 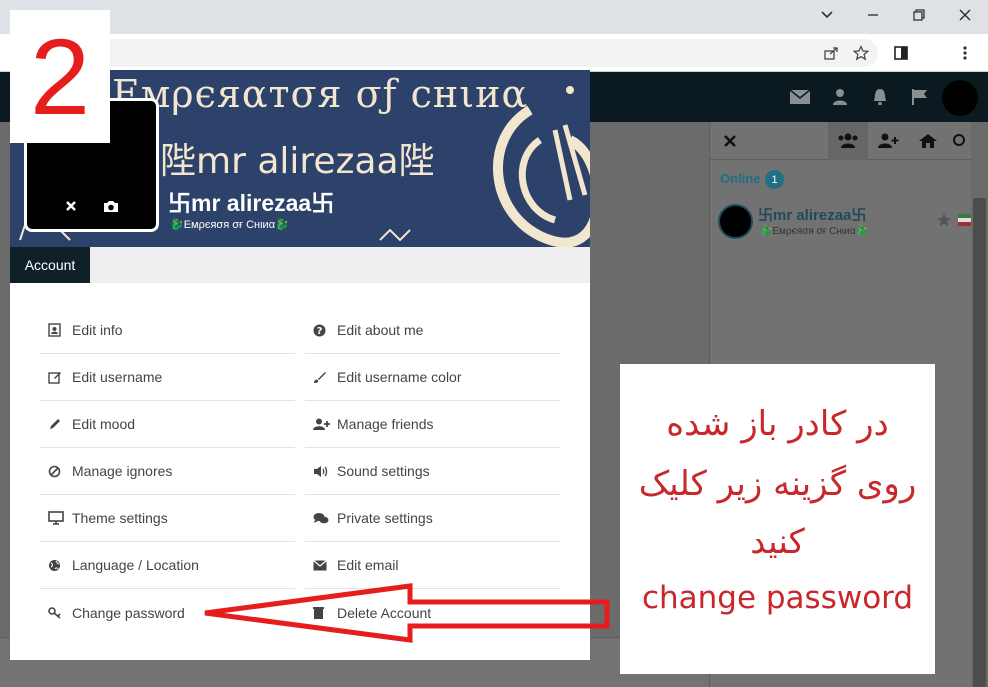 I want to click on instruction-line-1: در کادر باز شده, so click(x=777, y=424).